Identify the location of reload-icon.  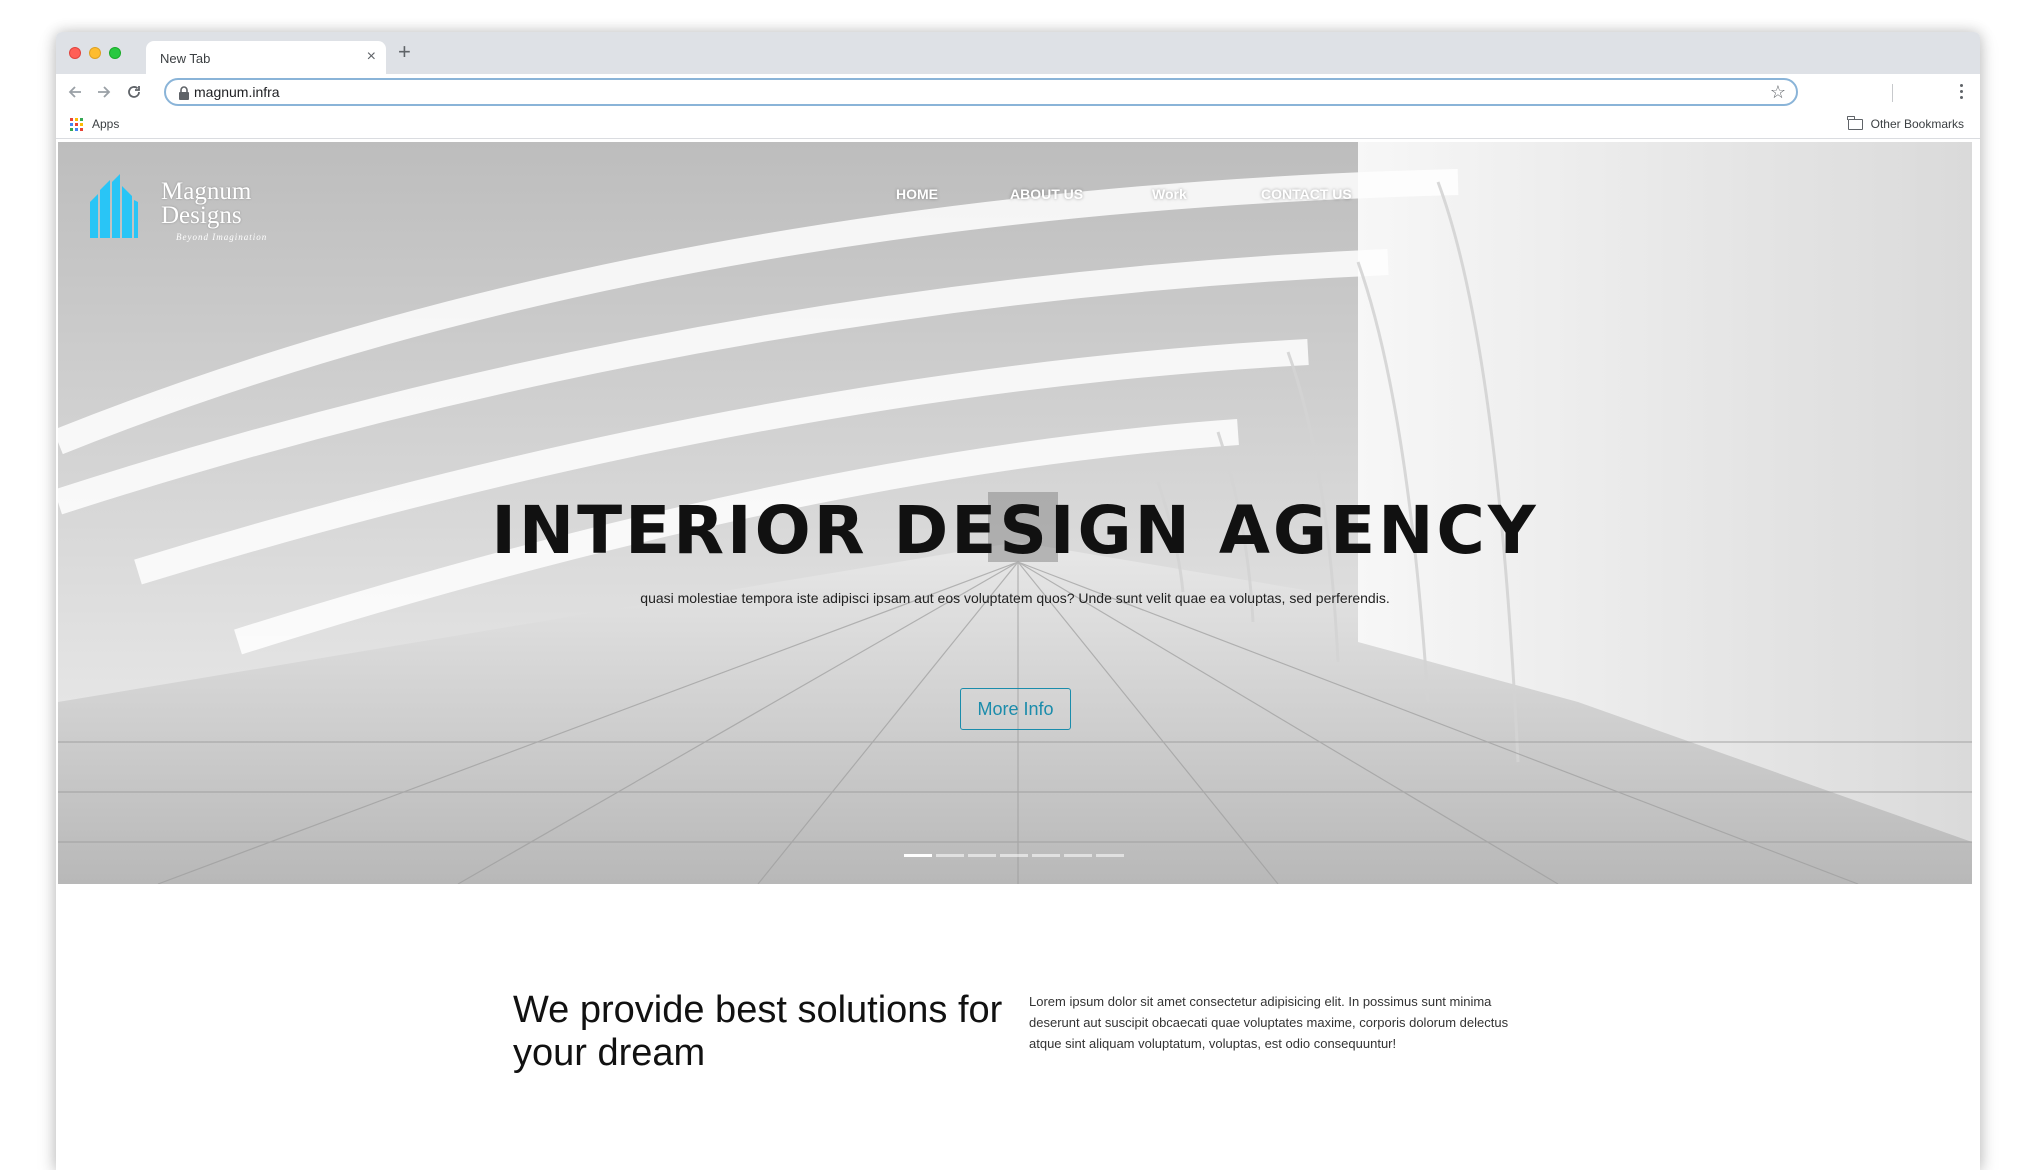
(134, 92).